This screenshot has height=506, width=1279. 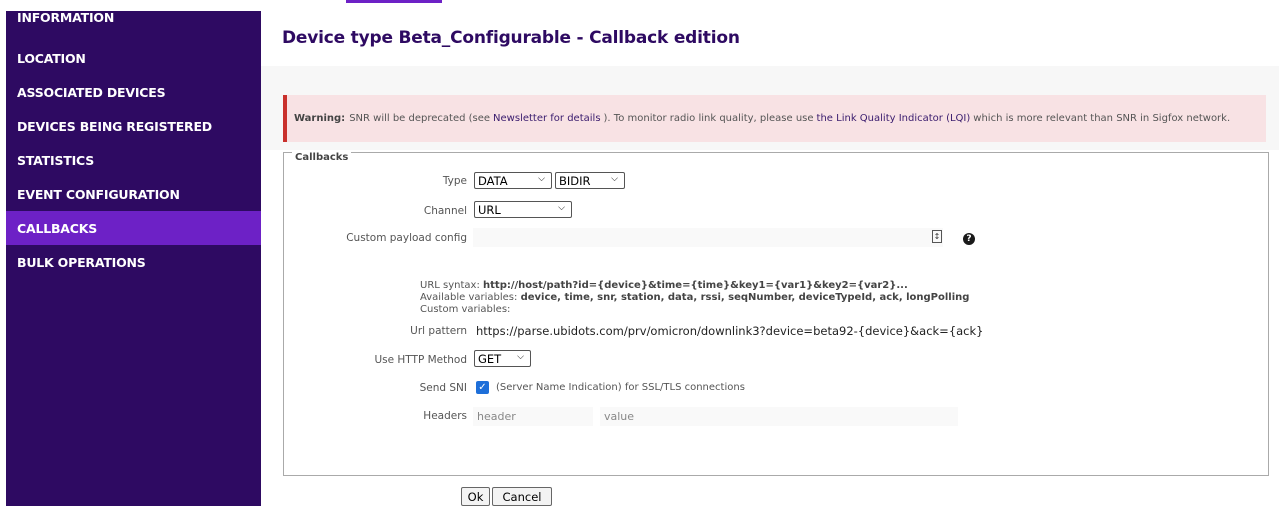 What do you see at coordinates (57, 228) in the screenshot?
I see `sidebar-item-label: CALLBACKS` at bounding box center [57, 228].